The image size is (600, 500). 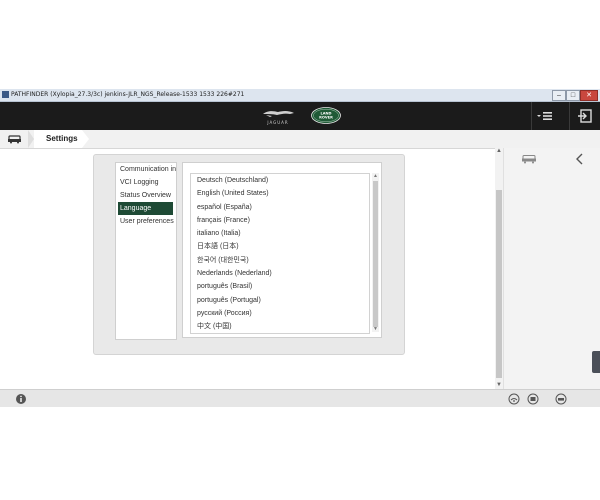 What do you see at coordinates (280, 246) in the screenshot?
I see `language-option: 日本語 (日本)` at bounding box center [280, 246].